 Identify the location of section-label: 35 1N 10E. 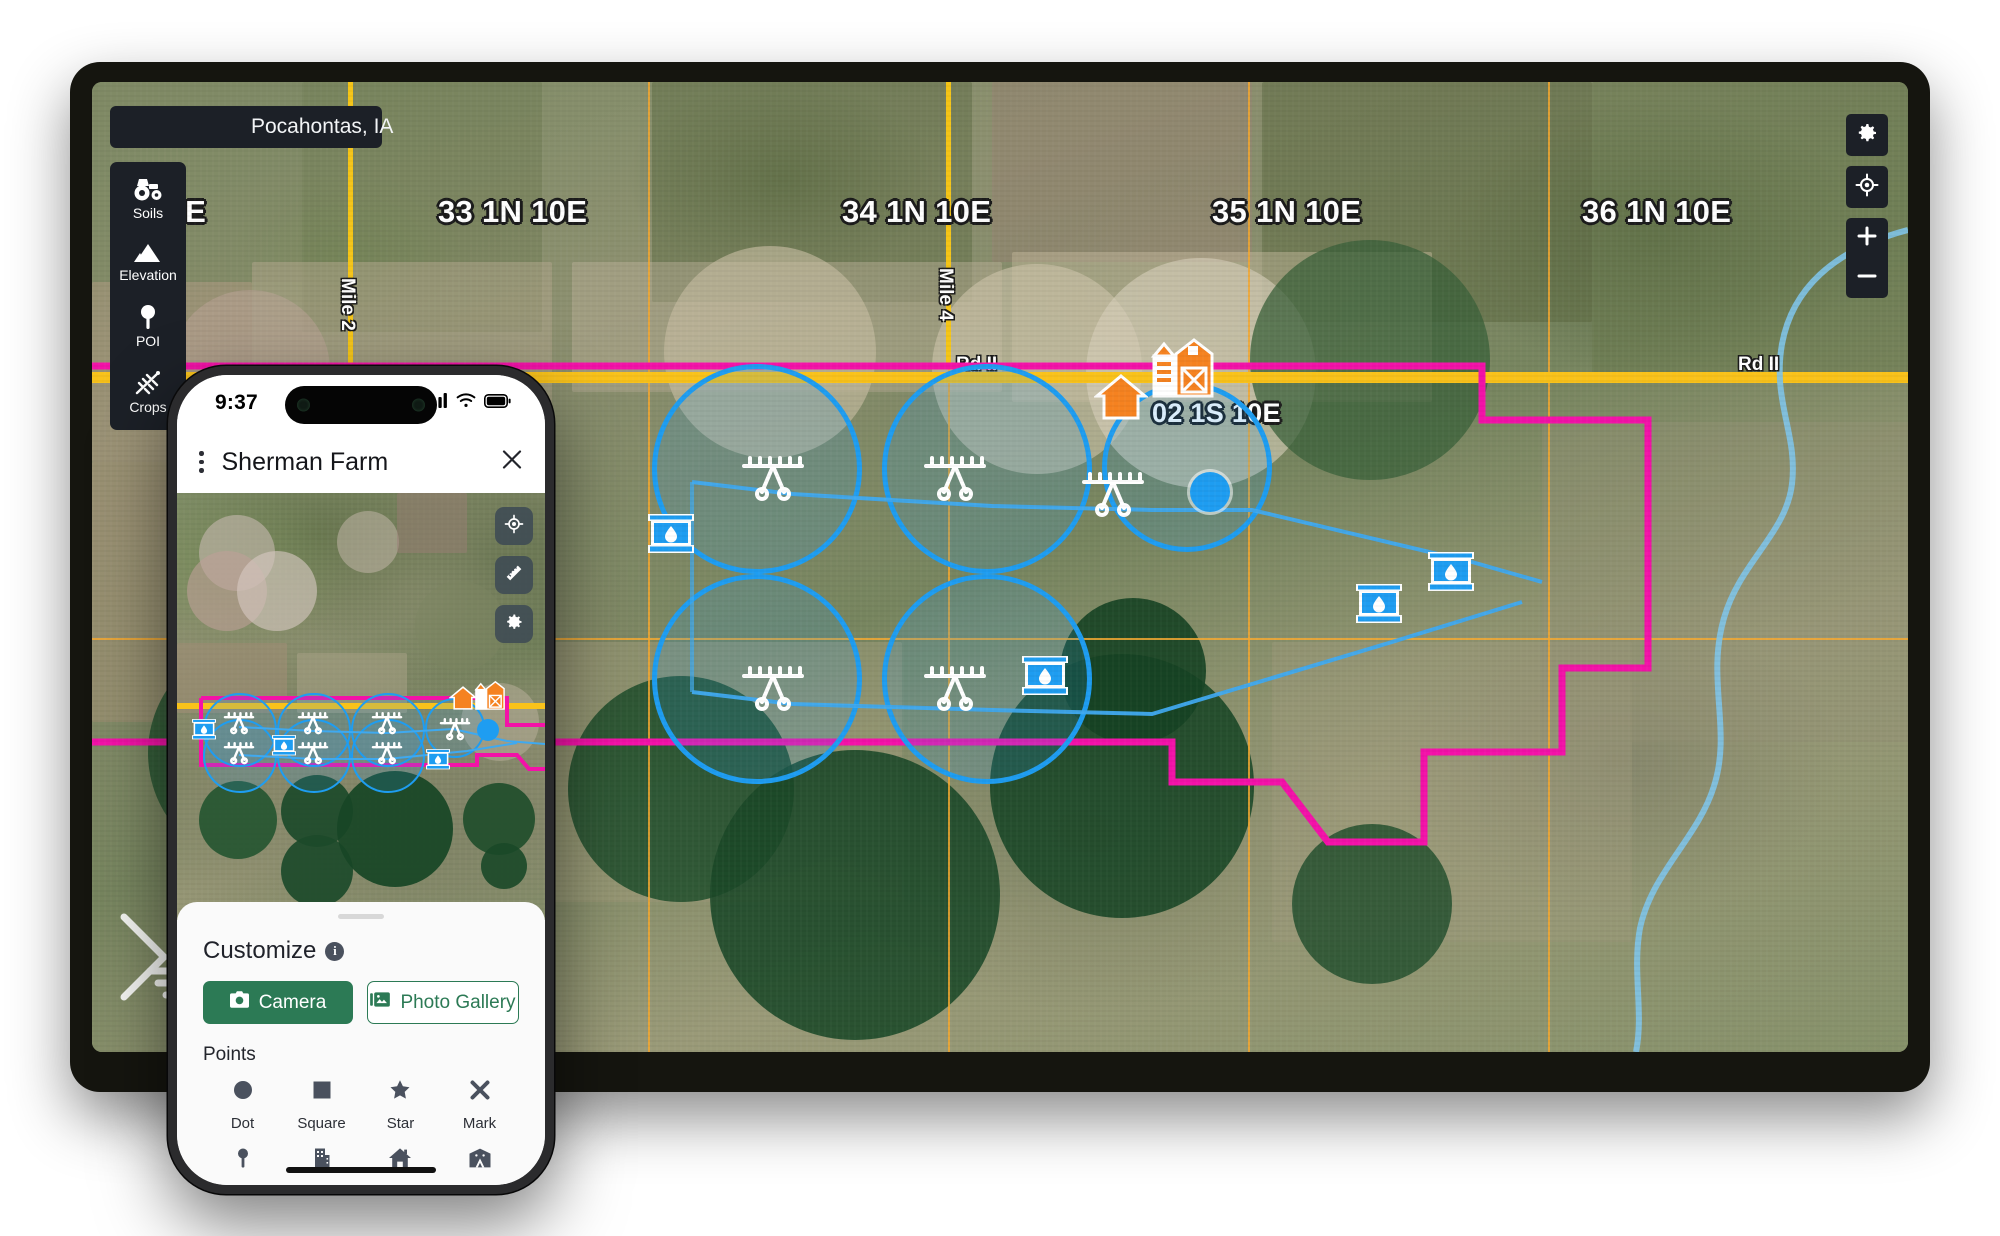
(1287, 211).